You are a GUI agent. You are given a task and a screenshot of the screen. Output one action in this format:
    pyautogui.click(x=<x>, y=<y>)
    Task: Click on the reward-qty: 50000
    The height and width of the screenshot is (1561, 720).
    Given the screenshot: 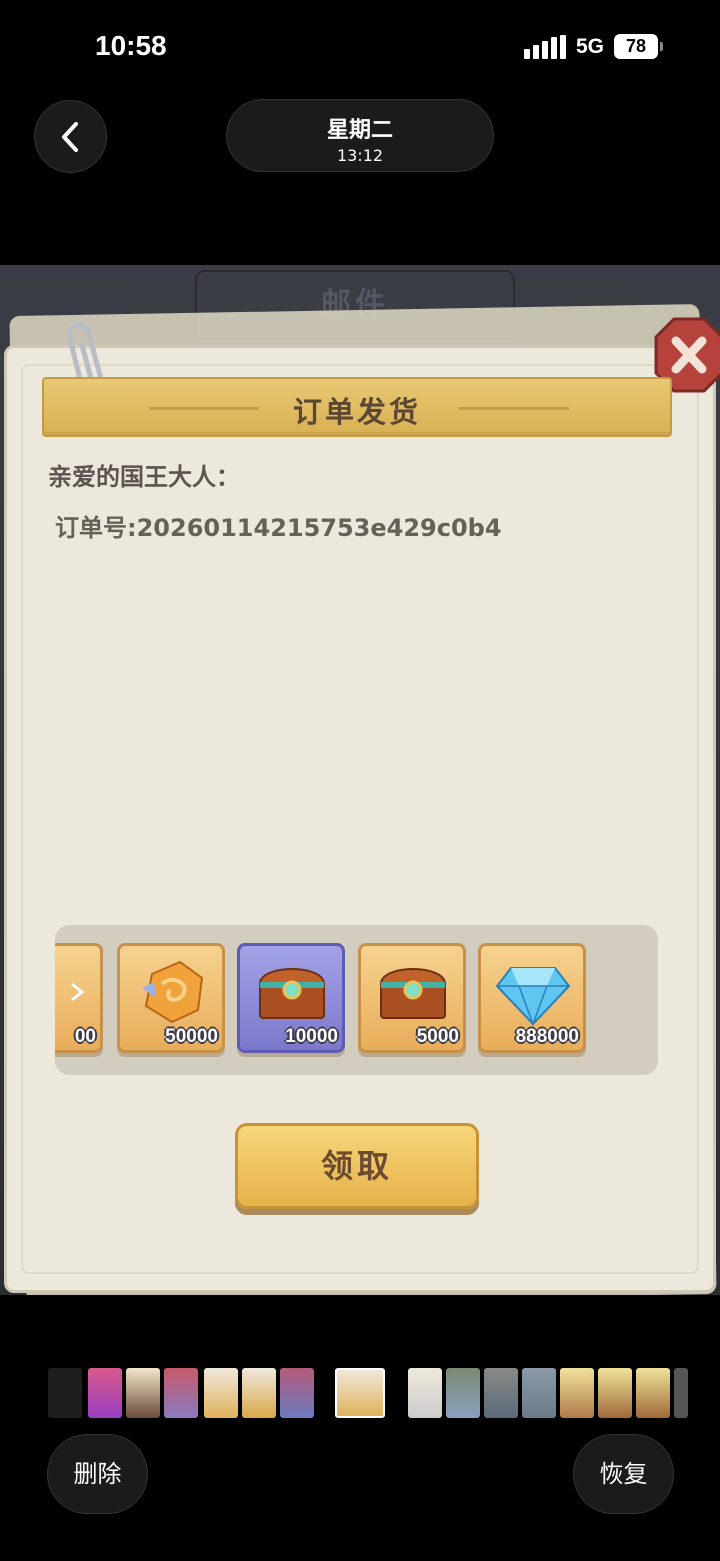 What is the action you would take?
    pyautogui.click(x=191, y=1036)
    